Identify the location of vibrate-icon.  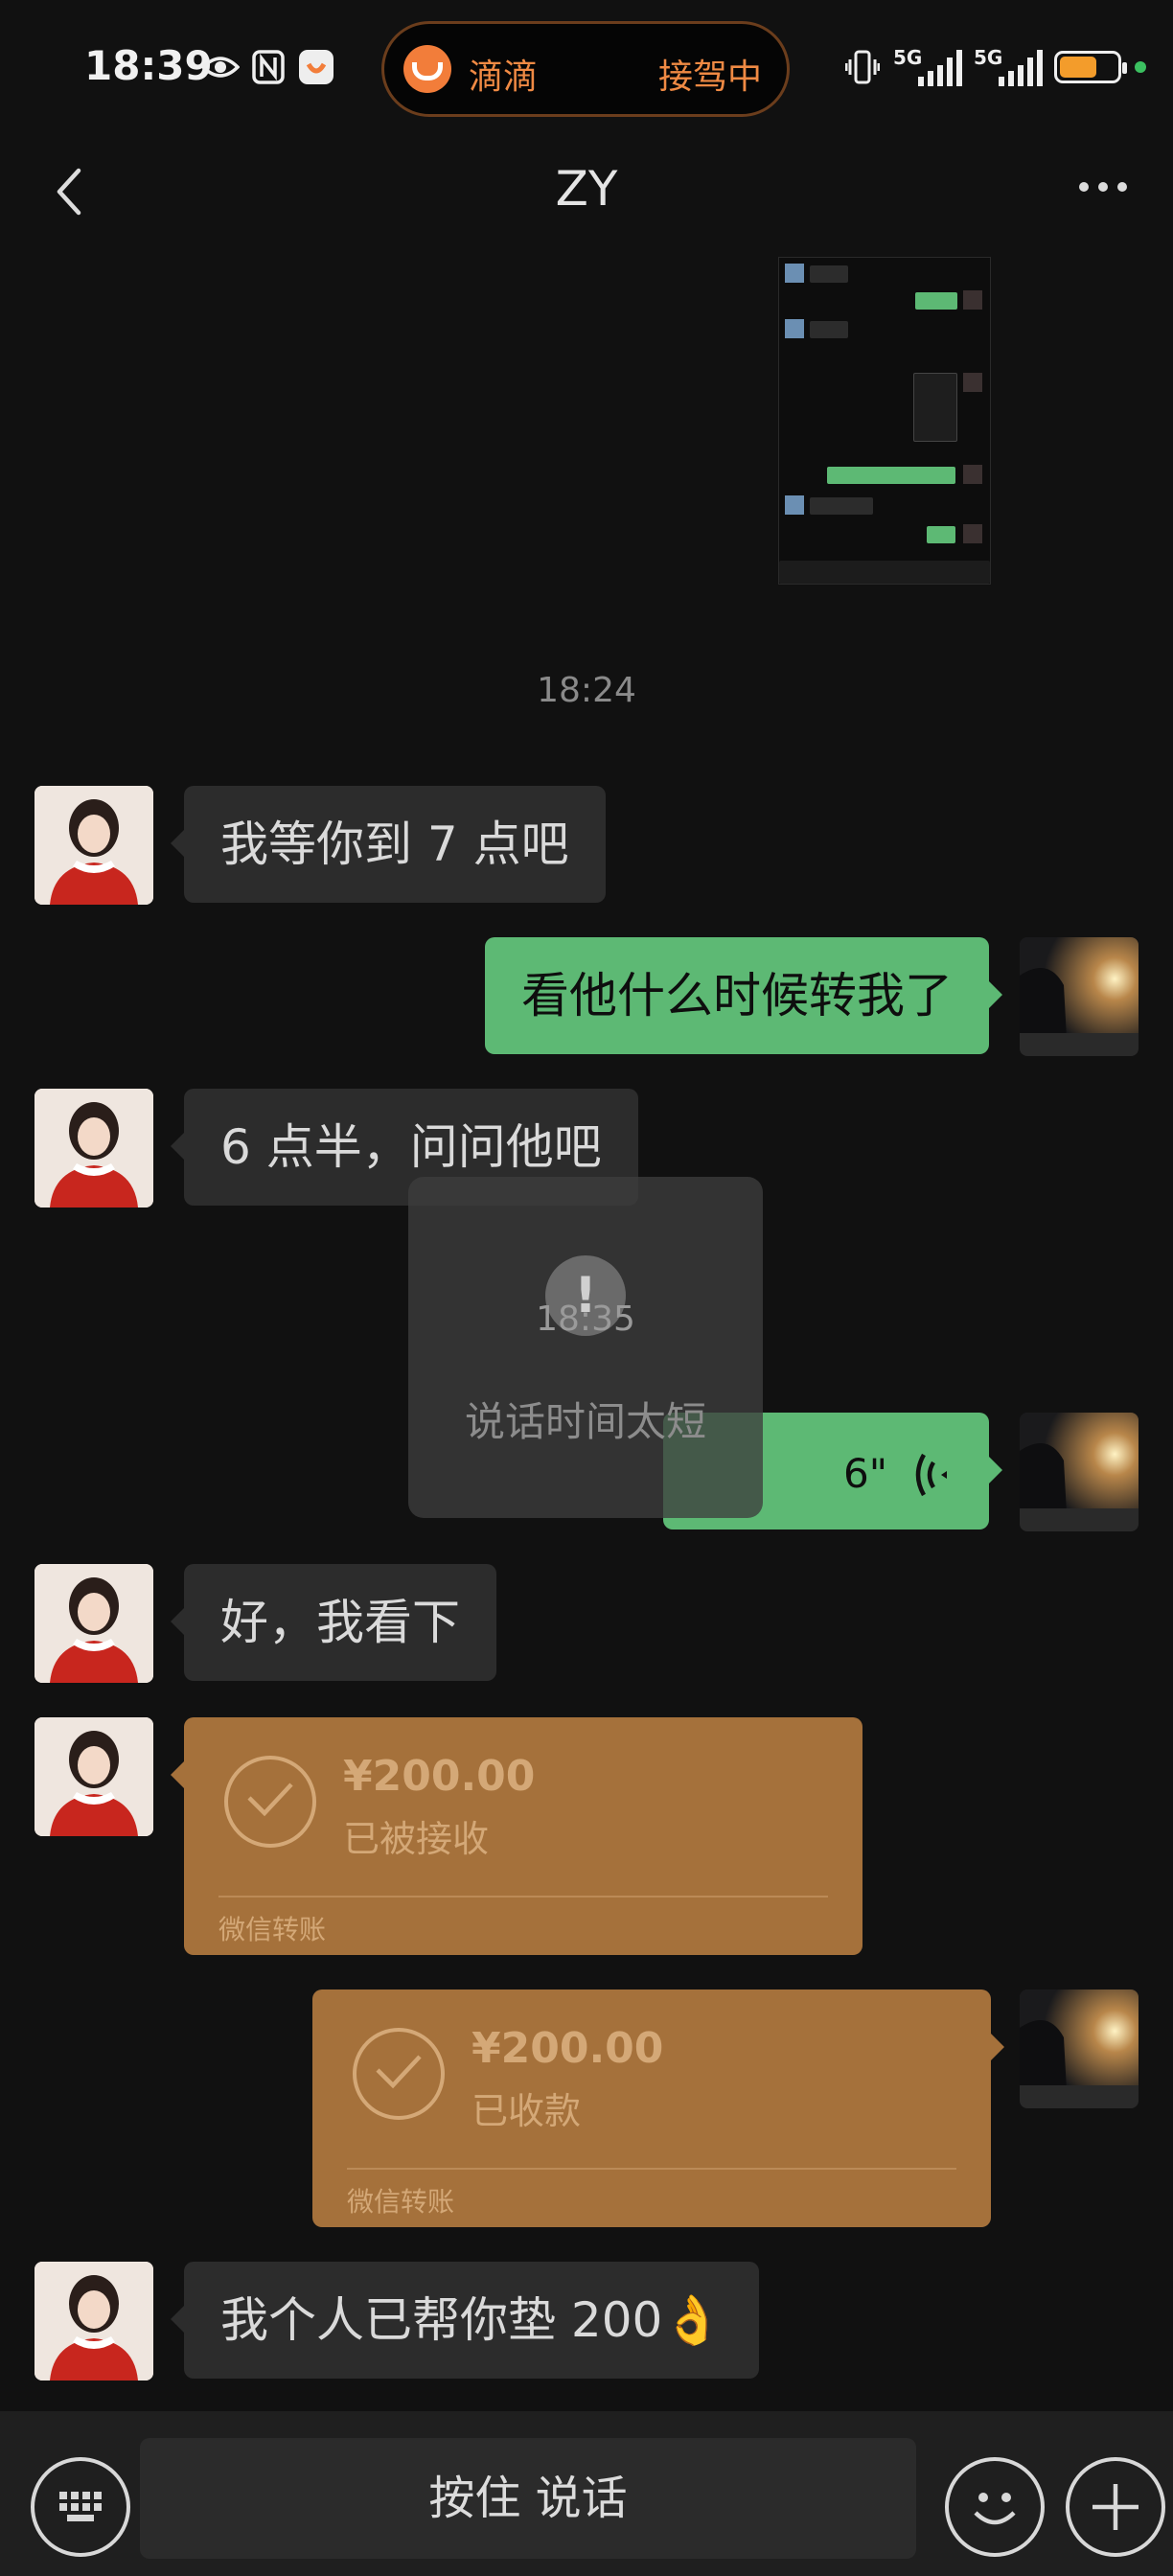
(862, 67).